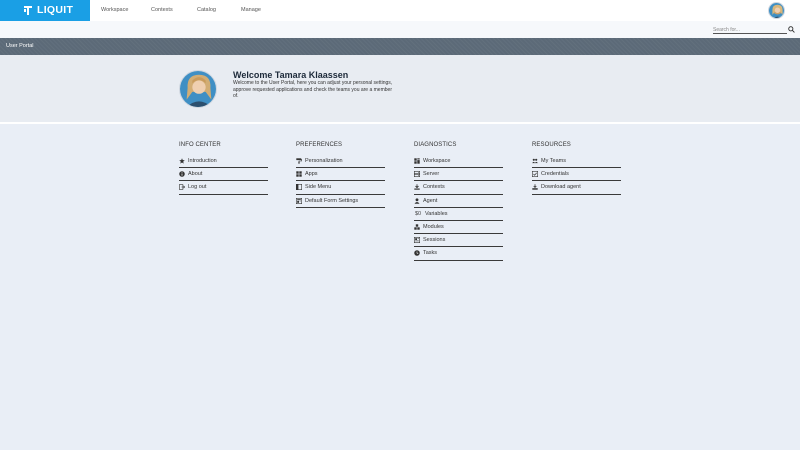 The height and width of the screenshot is (450, 800). Describe the element at coordinates (55, 10) in the screenshot. I see `brand-name: LIQUIT` at that location.